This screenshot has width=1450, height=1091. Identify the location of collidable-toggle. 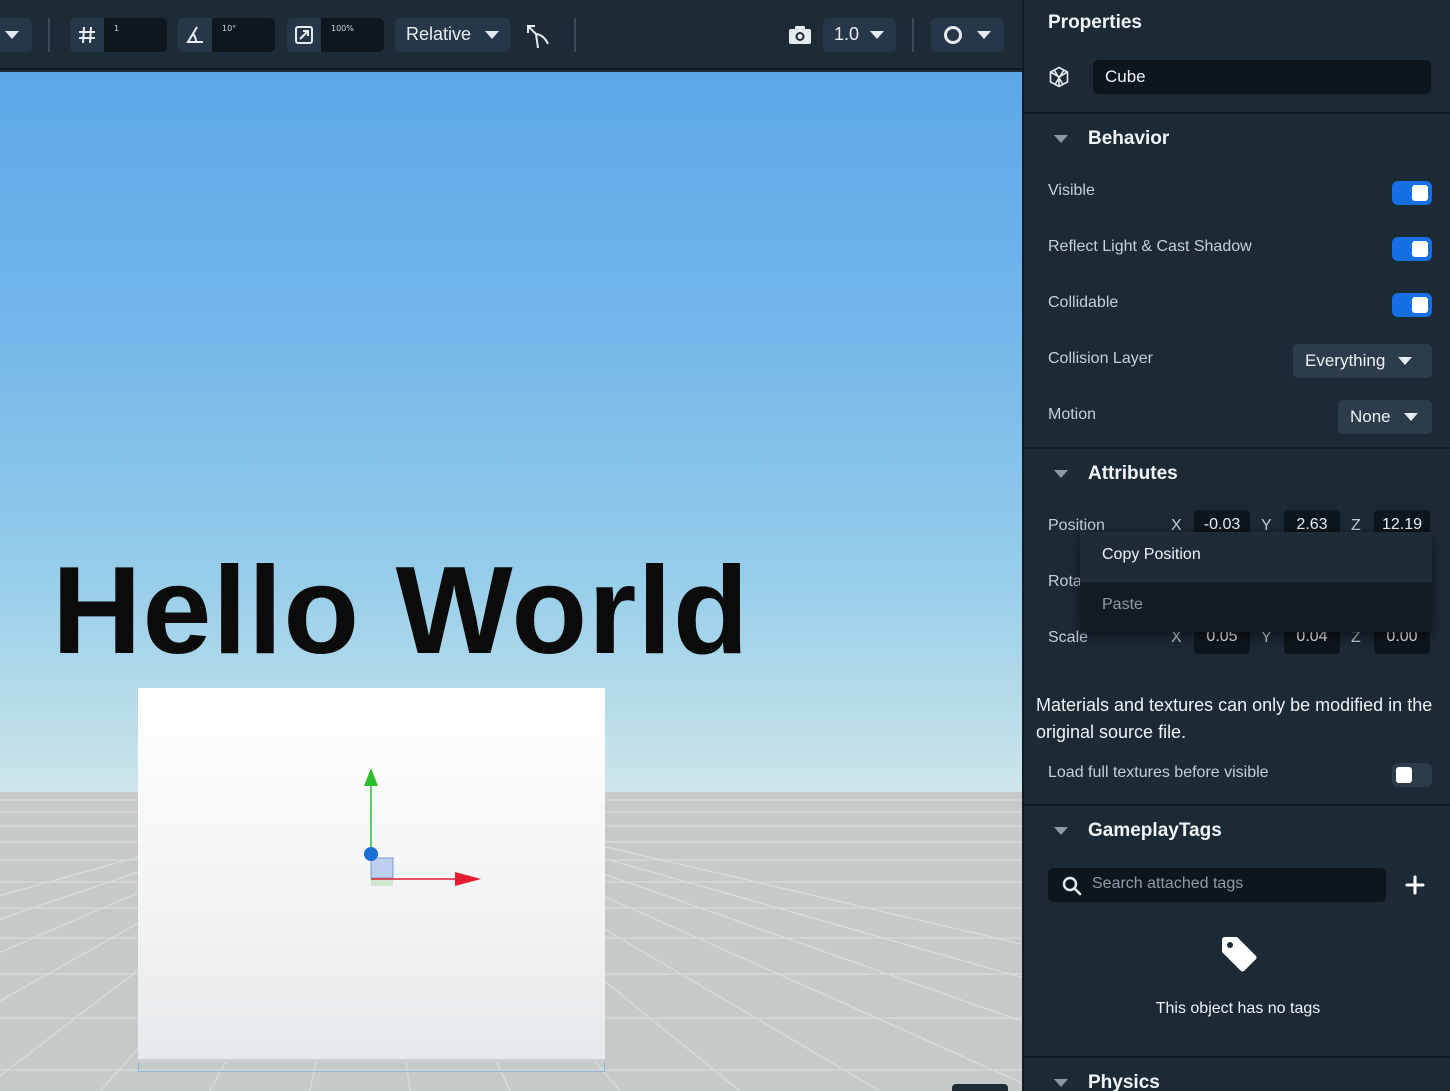
(1412, 305).